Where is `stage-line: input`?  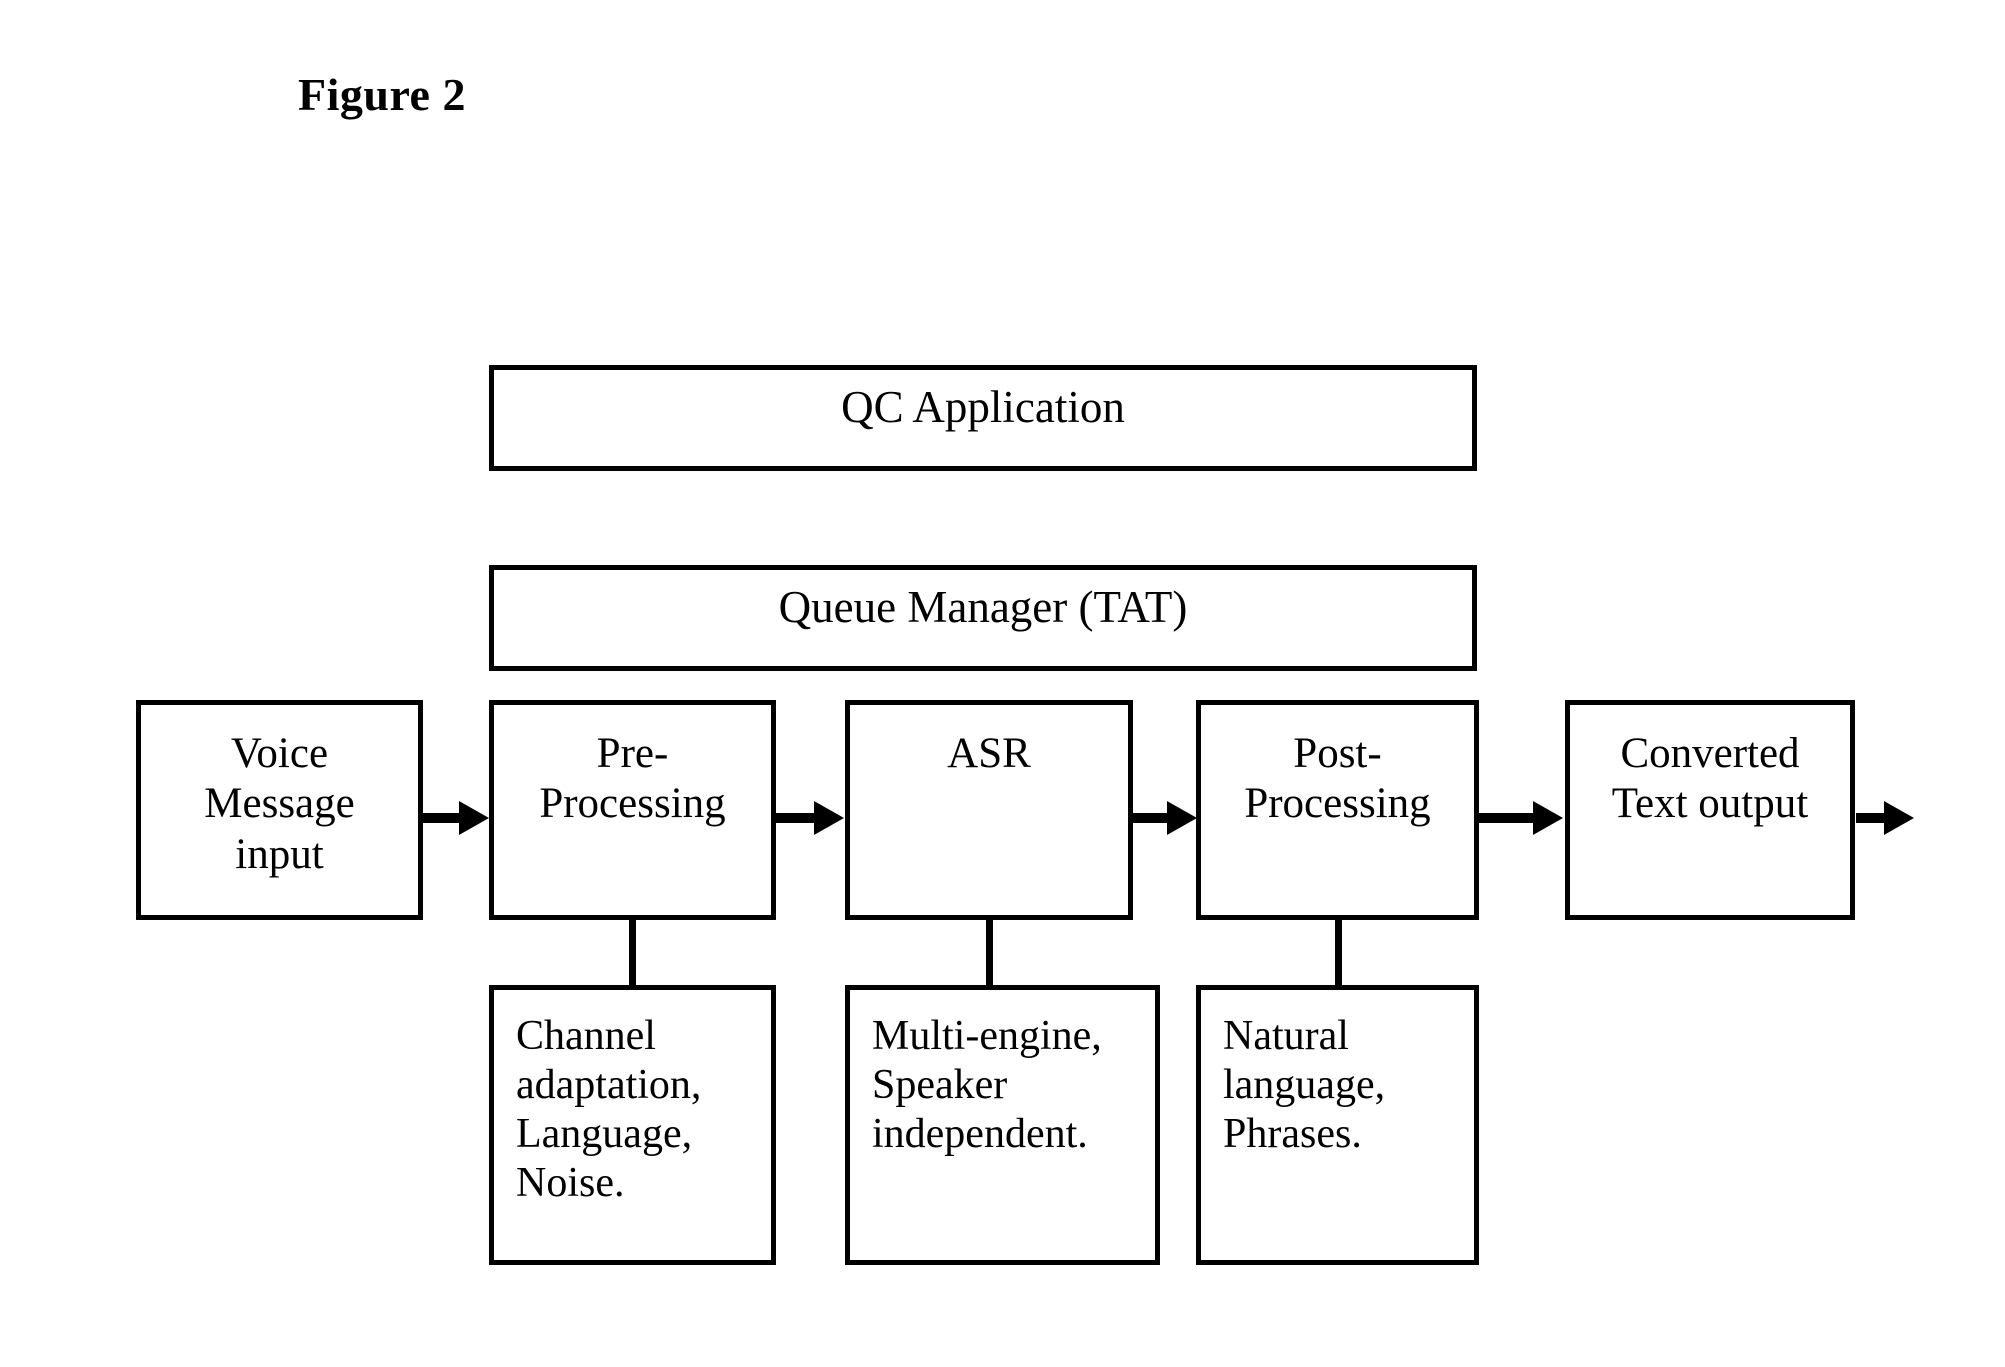 stage-line: input is located at coordinates (279, 854).